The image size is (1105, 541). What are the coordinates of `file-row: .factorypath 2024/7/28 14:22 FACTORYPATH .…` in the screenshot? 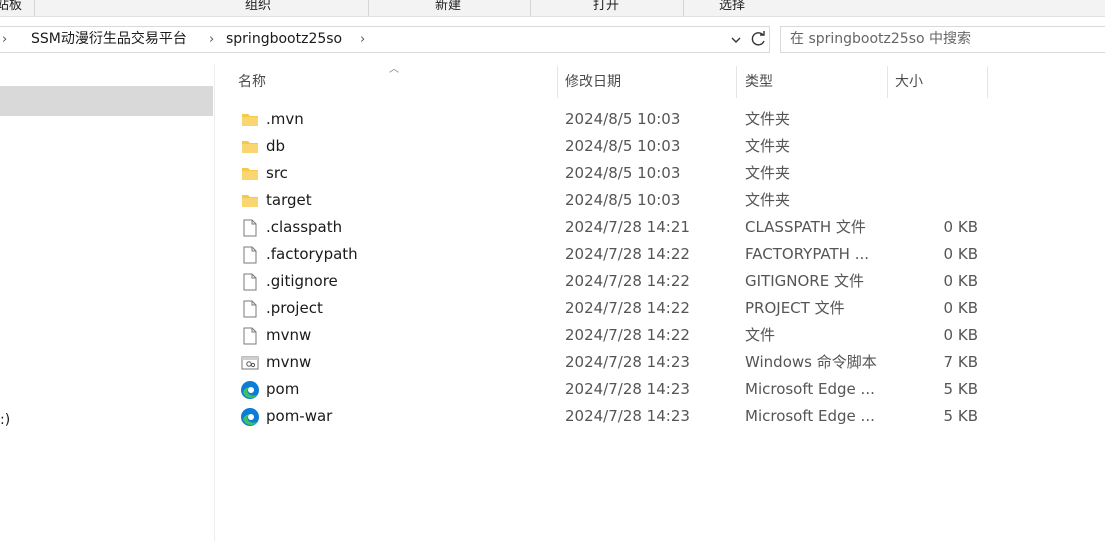 It's located at (610, 254).